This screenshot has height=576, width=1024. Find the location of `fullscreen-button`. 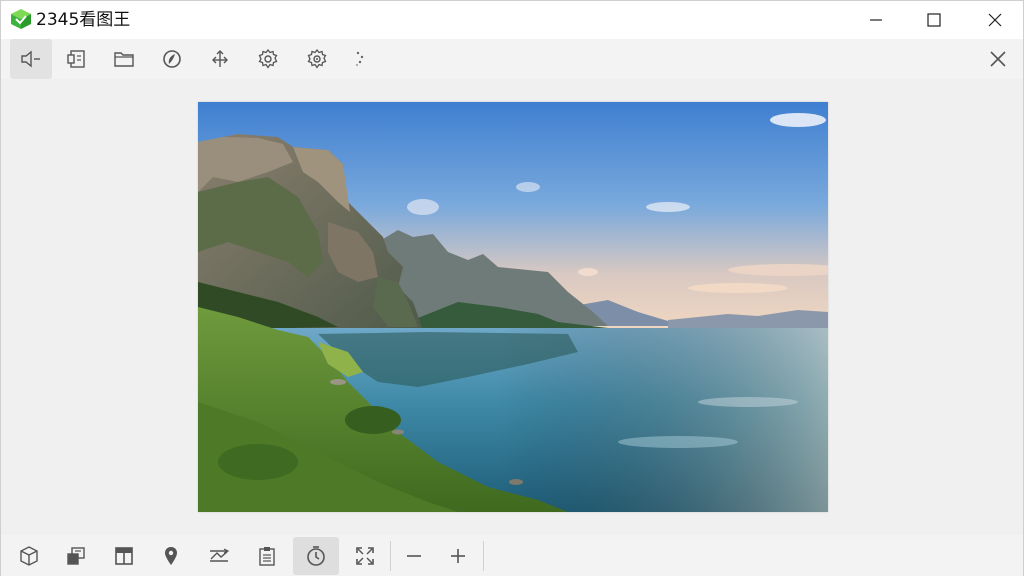

fullscreen-button is located at coordinates (365, 556).